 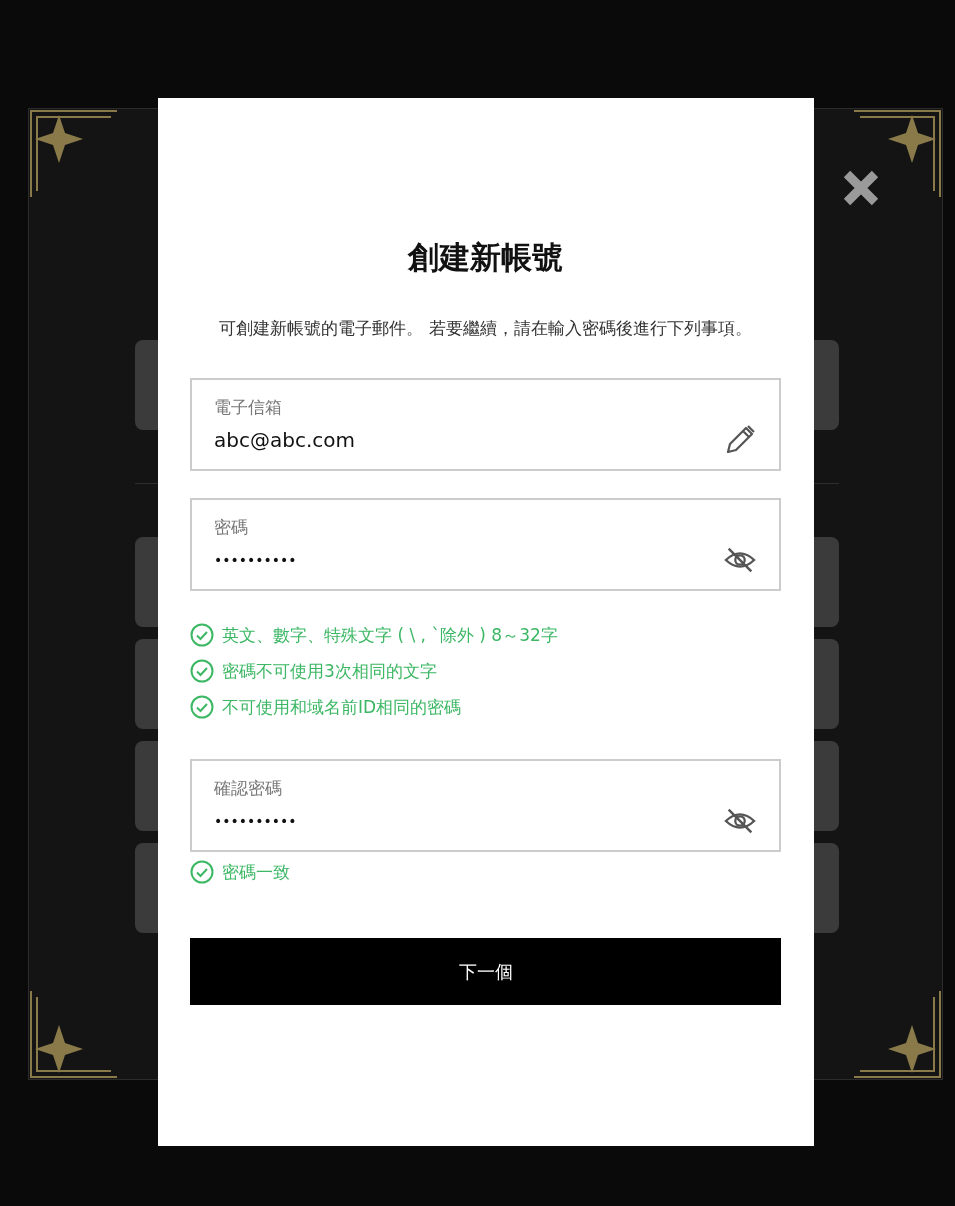 I want to click on rule-text: 不可使用和域名前ID相同的密碼, so click(x=342, y=707).